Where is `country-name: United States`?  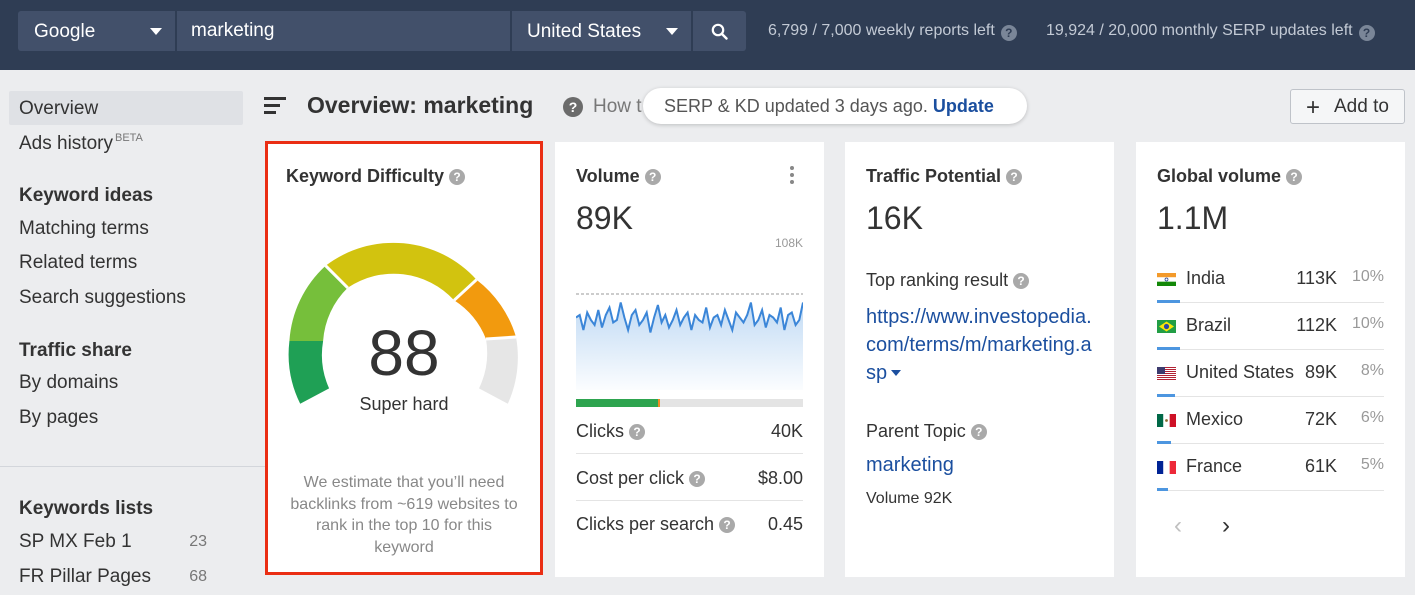
country-name: United States is located at coordinates (1240, 372).